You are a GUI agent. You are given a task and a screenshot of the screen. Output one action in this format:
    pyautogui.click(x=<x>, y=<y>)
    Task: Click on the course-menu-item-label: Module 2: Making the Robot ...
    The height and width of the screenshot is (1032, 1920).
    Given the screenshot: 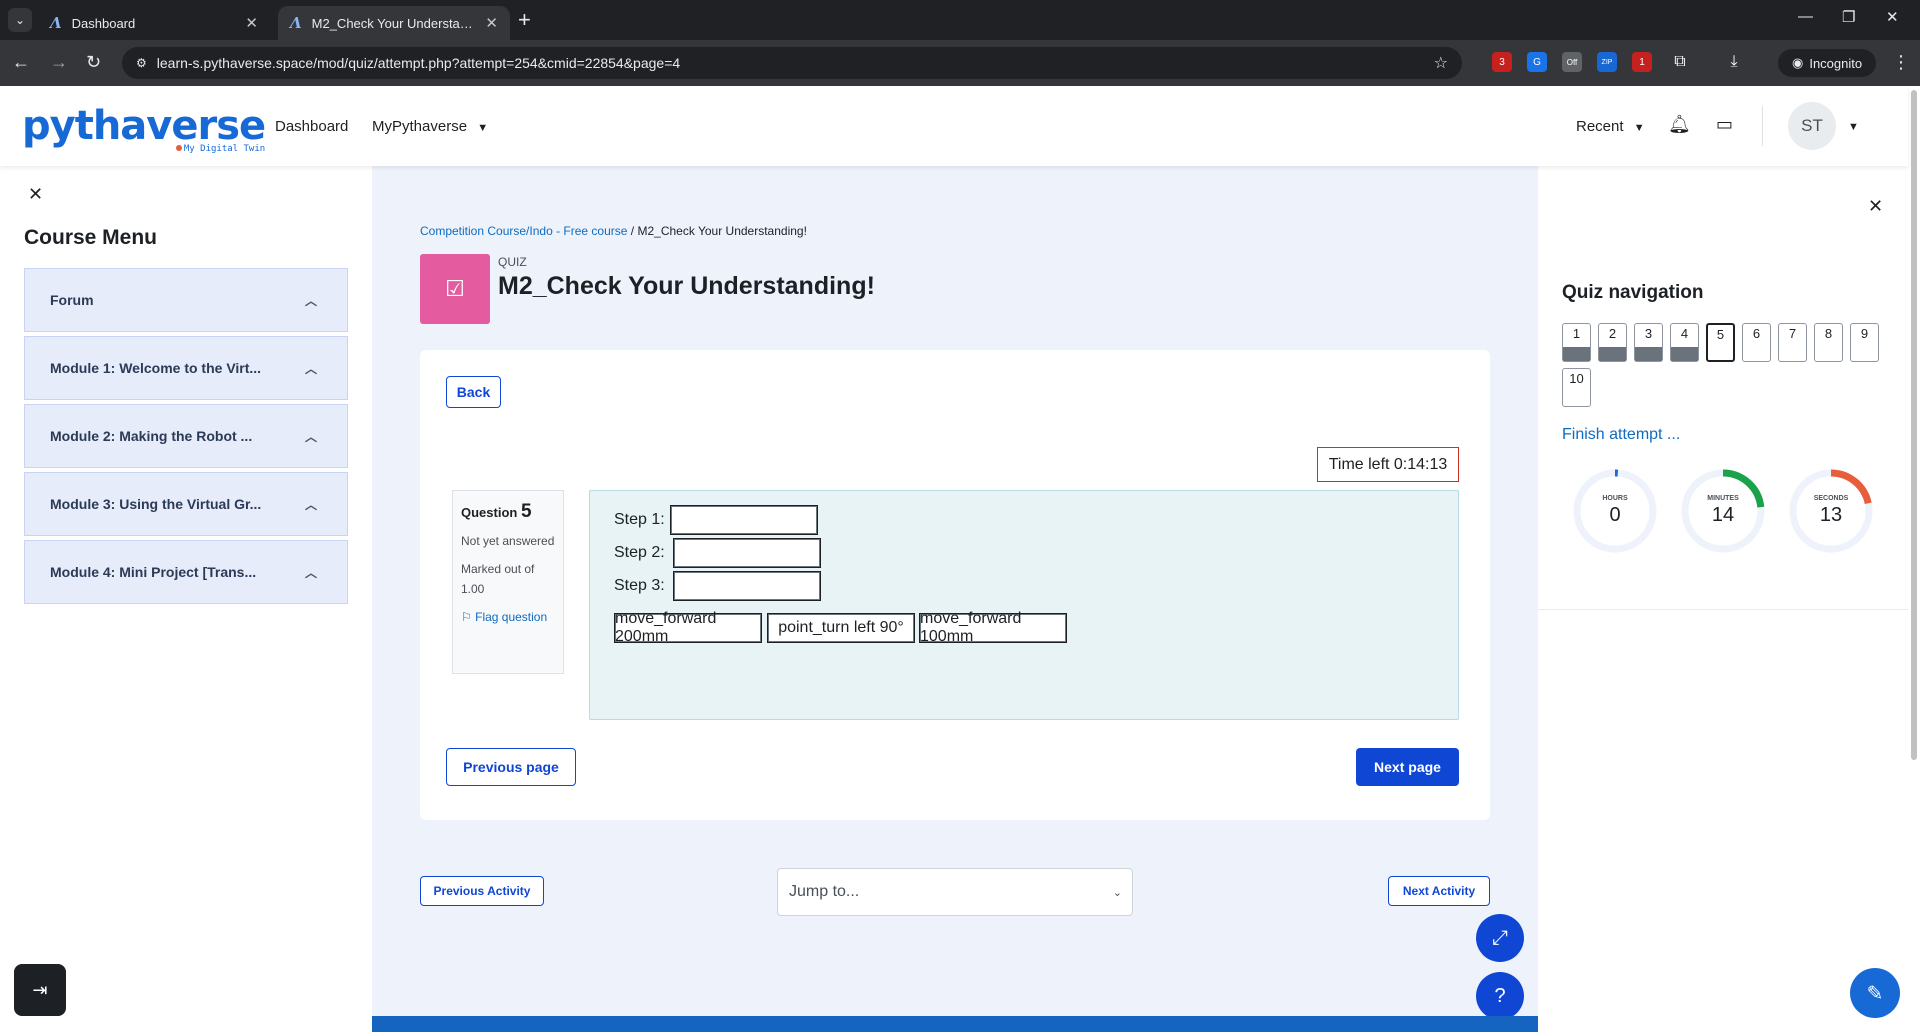 What is the action you would take?
    pyautogui.click(x=151, y=436)
    